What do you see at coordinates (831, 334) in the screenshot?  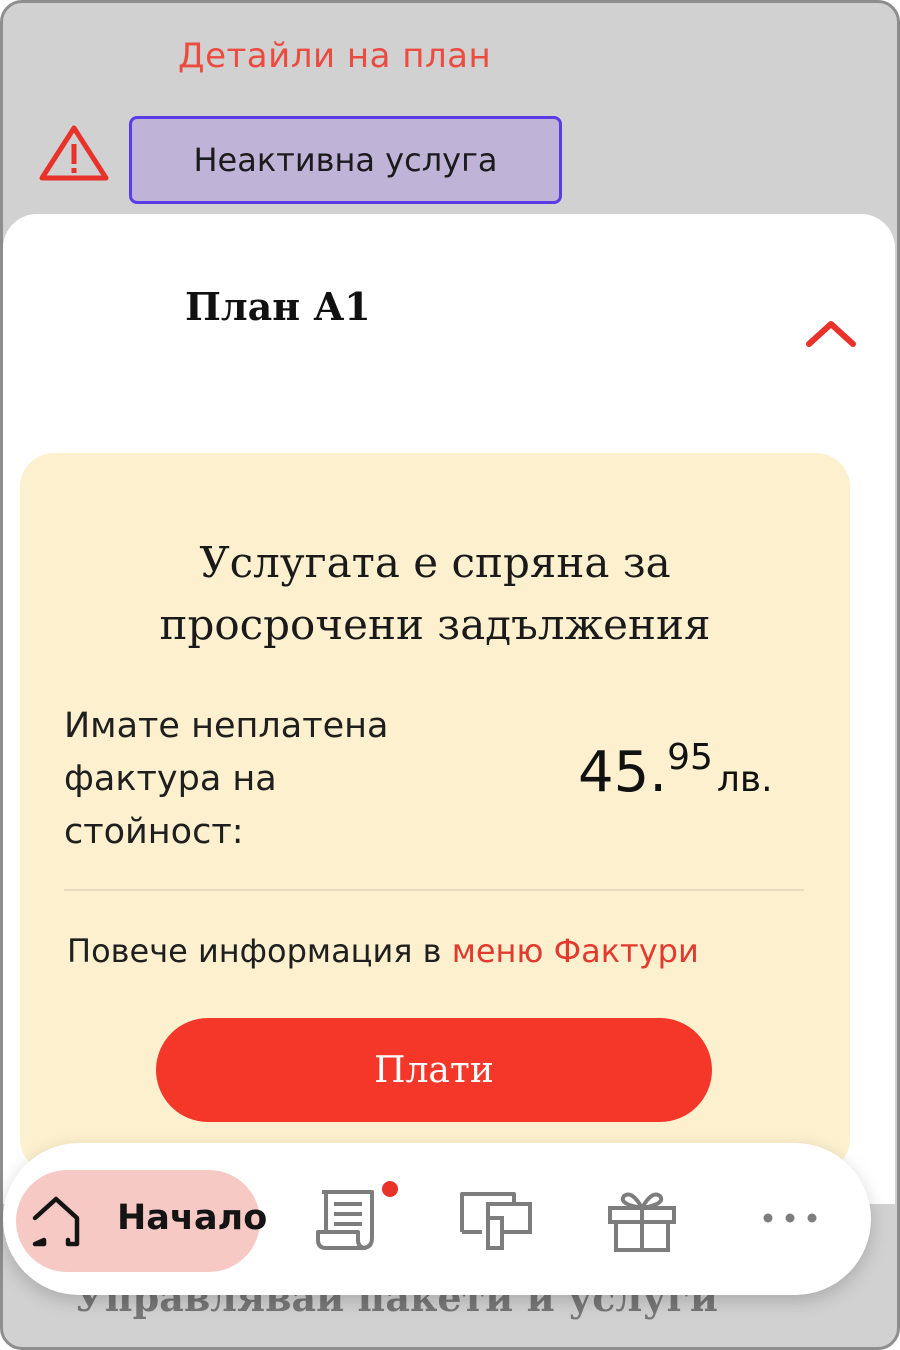 I see `chevron-up-icon` at bounding box center [831, 334].